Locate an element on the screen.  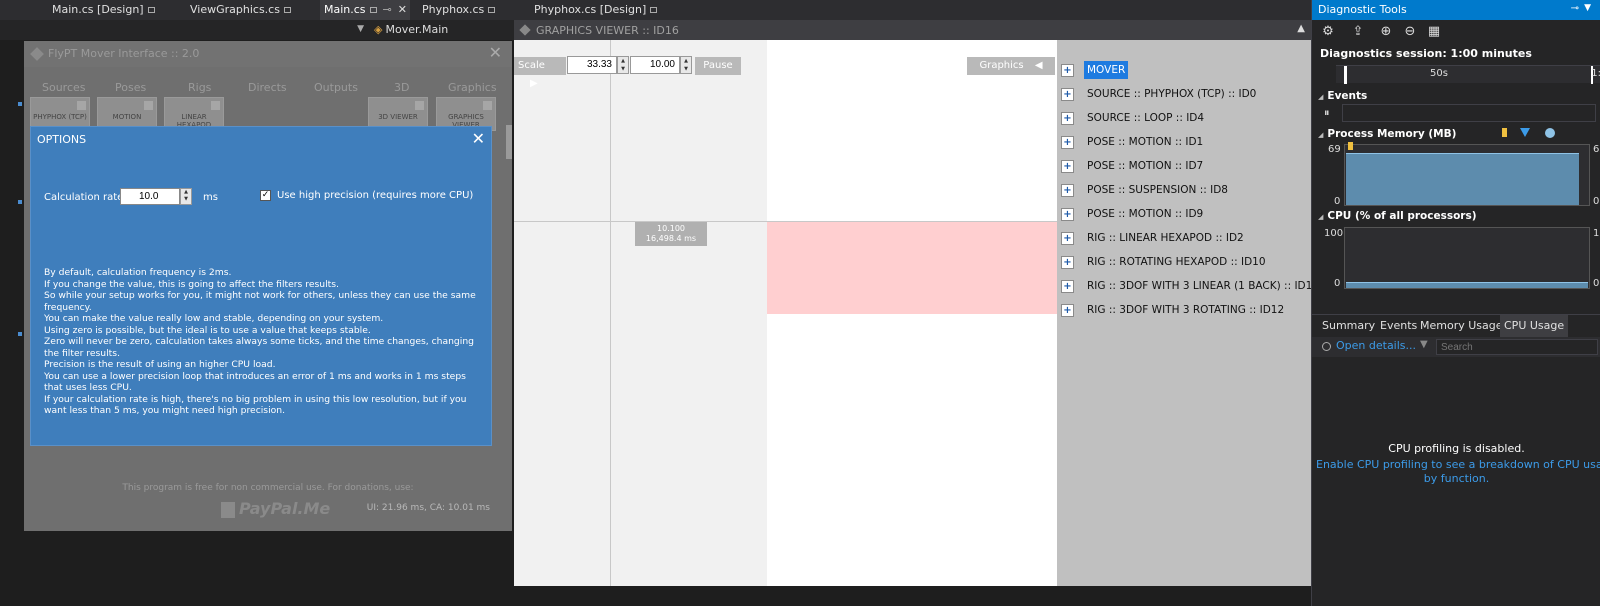
filter-icon: ▼ is located at coordinates (1424, 344).